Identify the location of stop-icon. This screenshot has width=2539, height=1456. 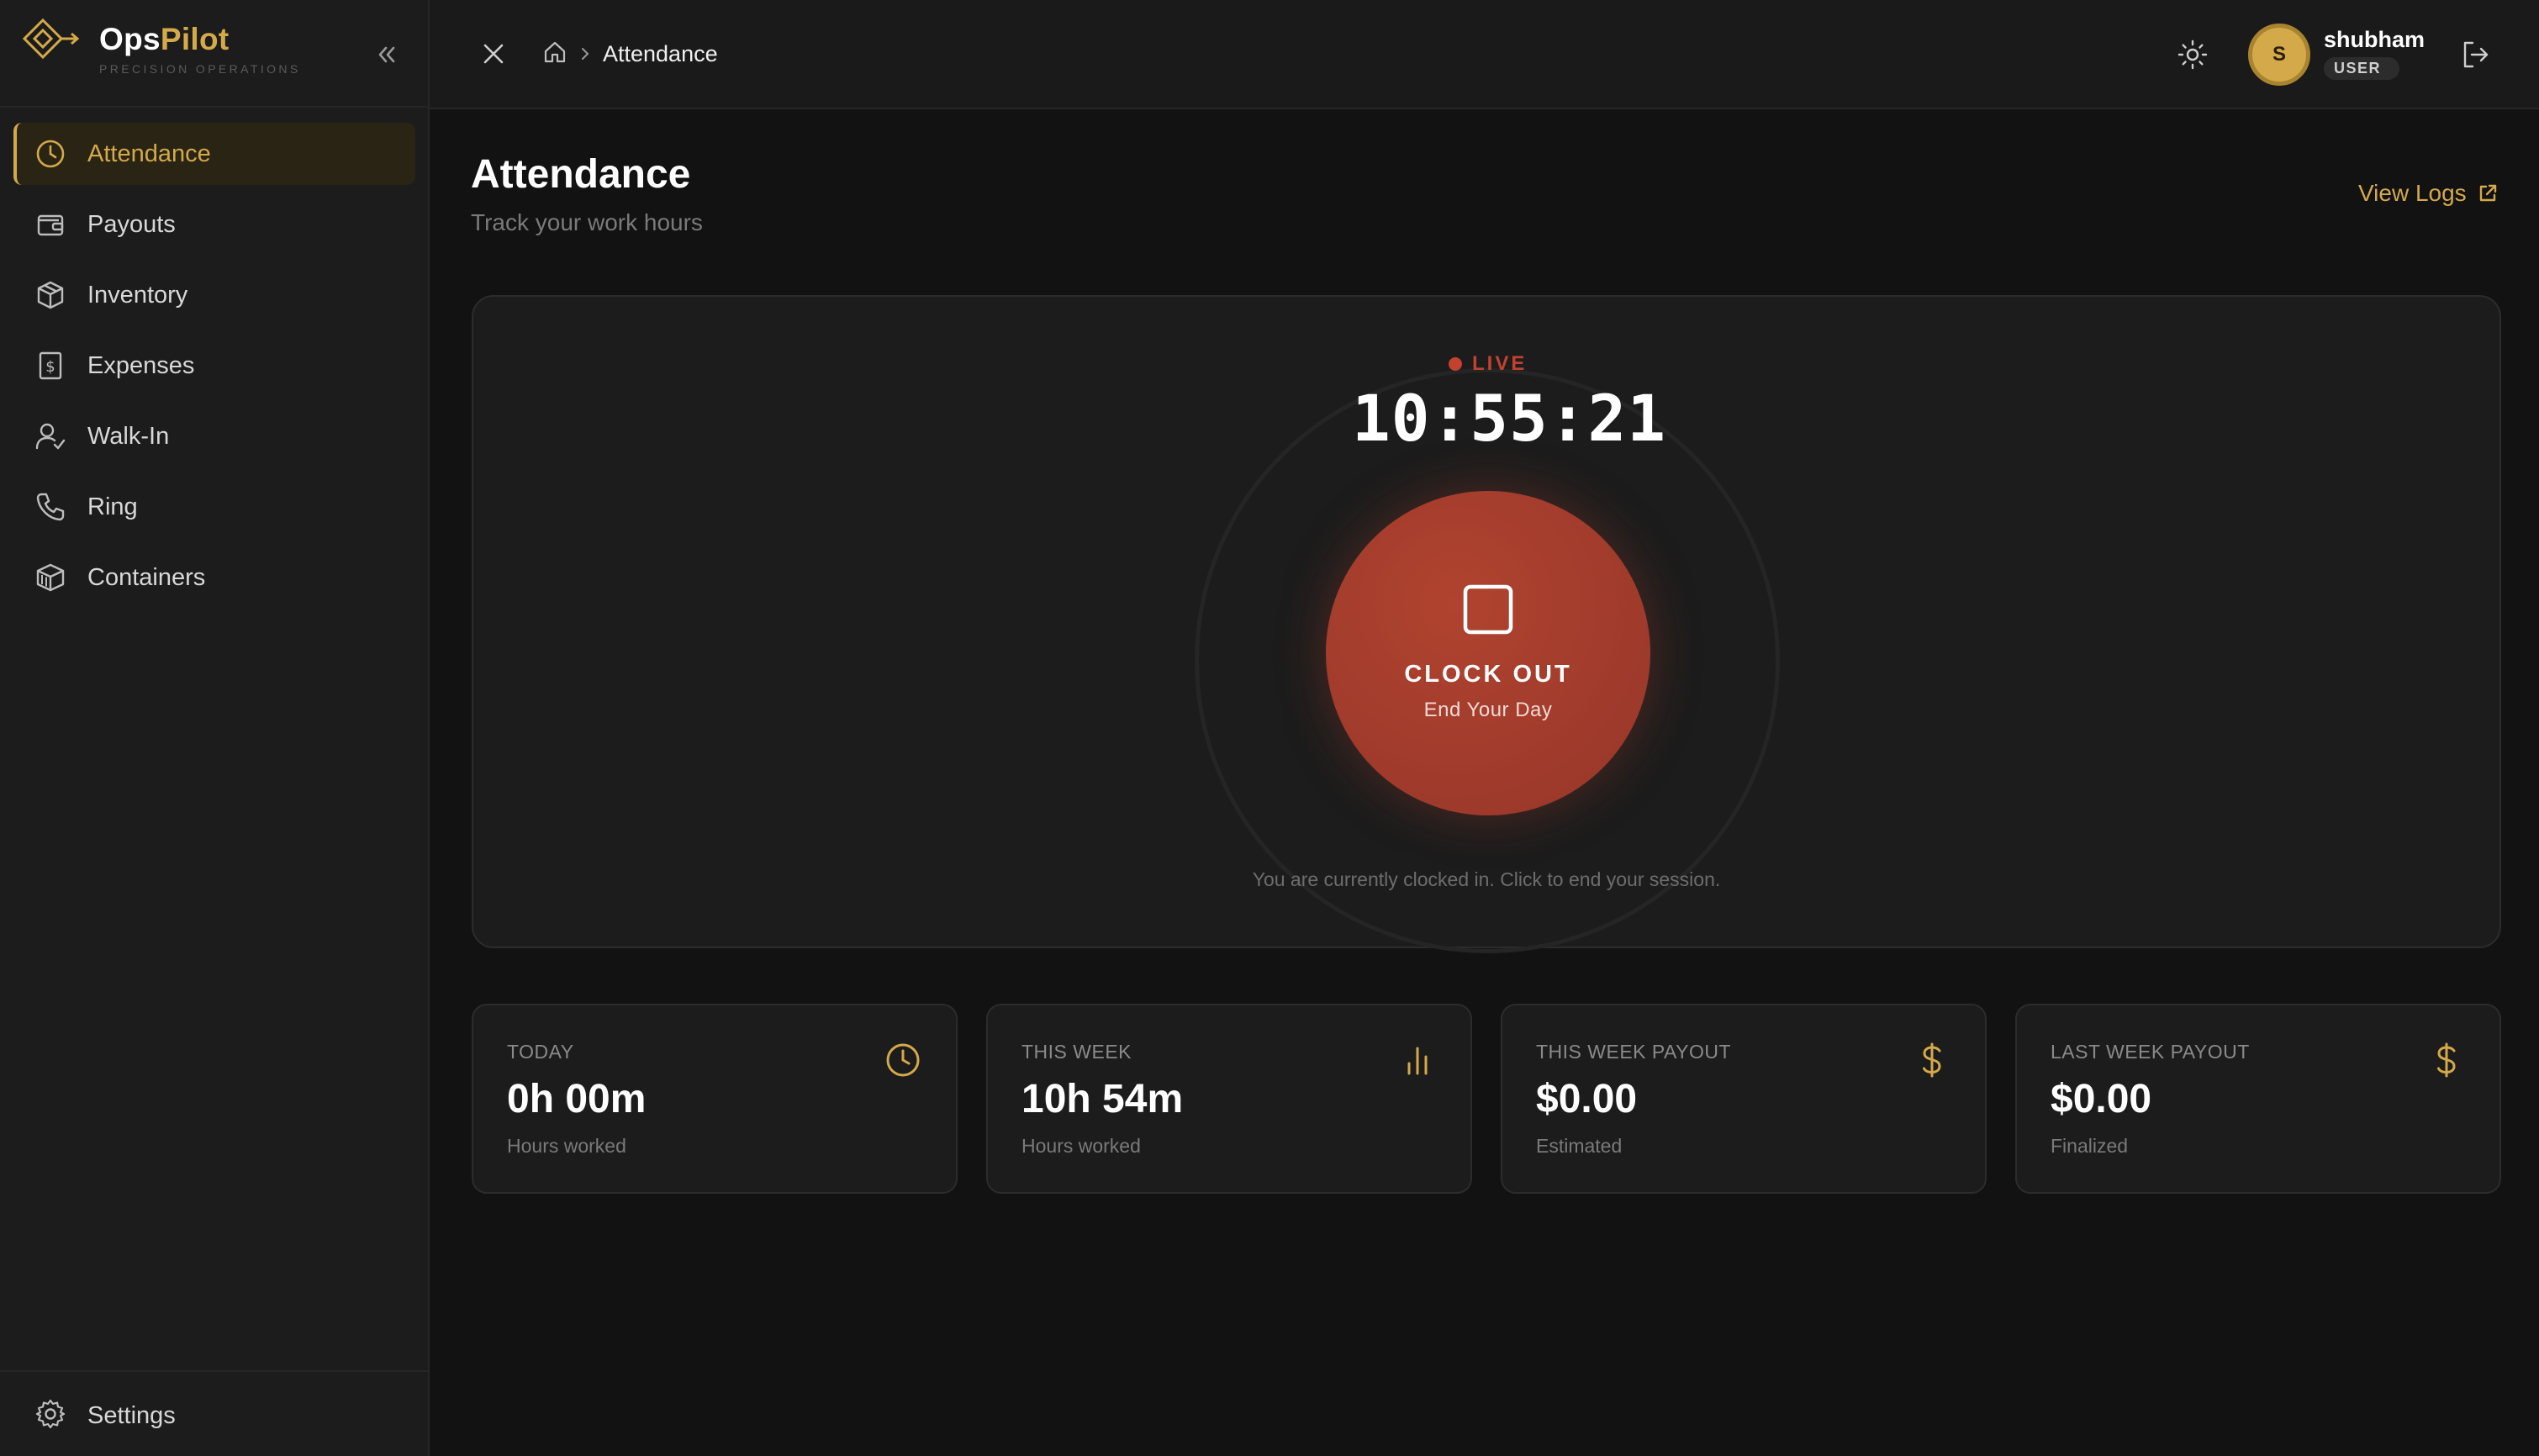
(1488, 609).